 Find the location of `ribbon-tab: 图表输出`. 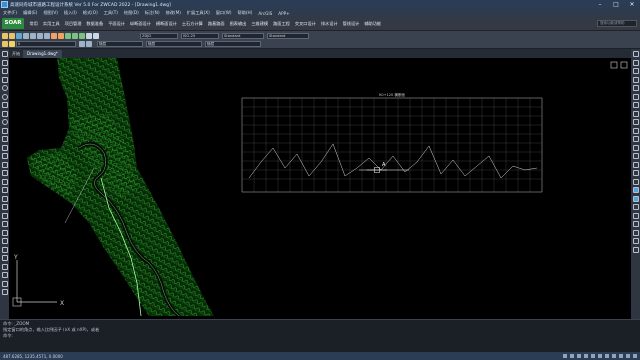

ribbon-tab: 图表输出 is located at coordinates (238, 24).